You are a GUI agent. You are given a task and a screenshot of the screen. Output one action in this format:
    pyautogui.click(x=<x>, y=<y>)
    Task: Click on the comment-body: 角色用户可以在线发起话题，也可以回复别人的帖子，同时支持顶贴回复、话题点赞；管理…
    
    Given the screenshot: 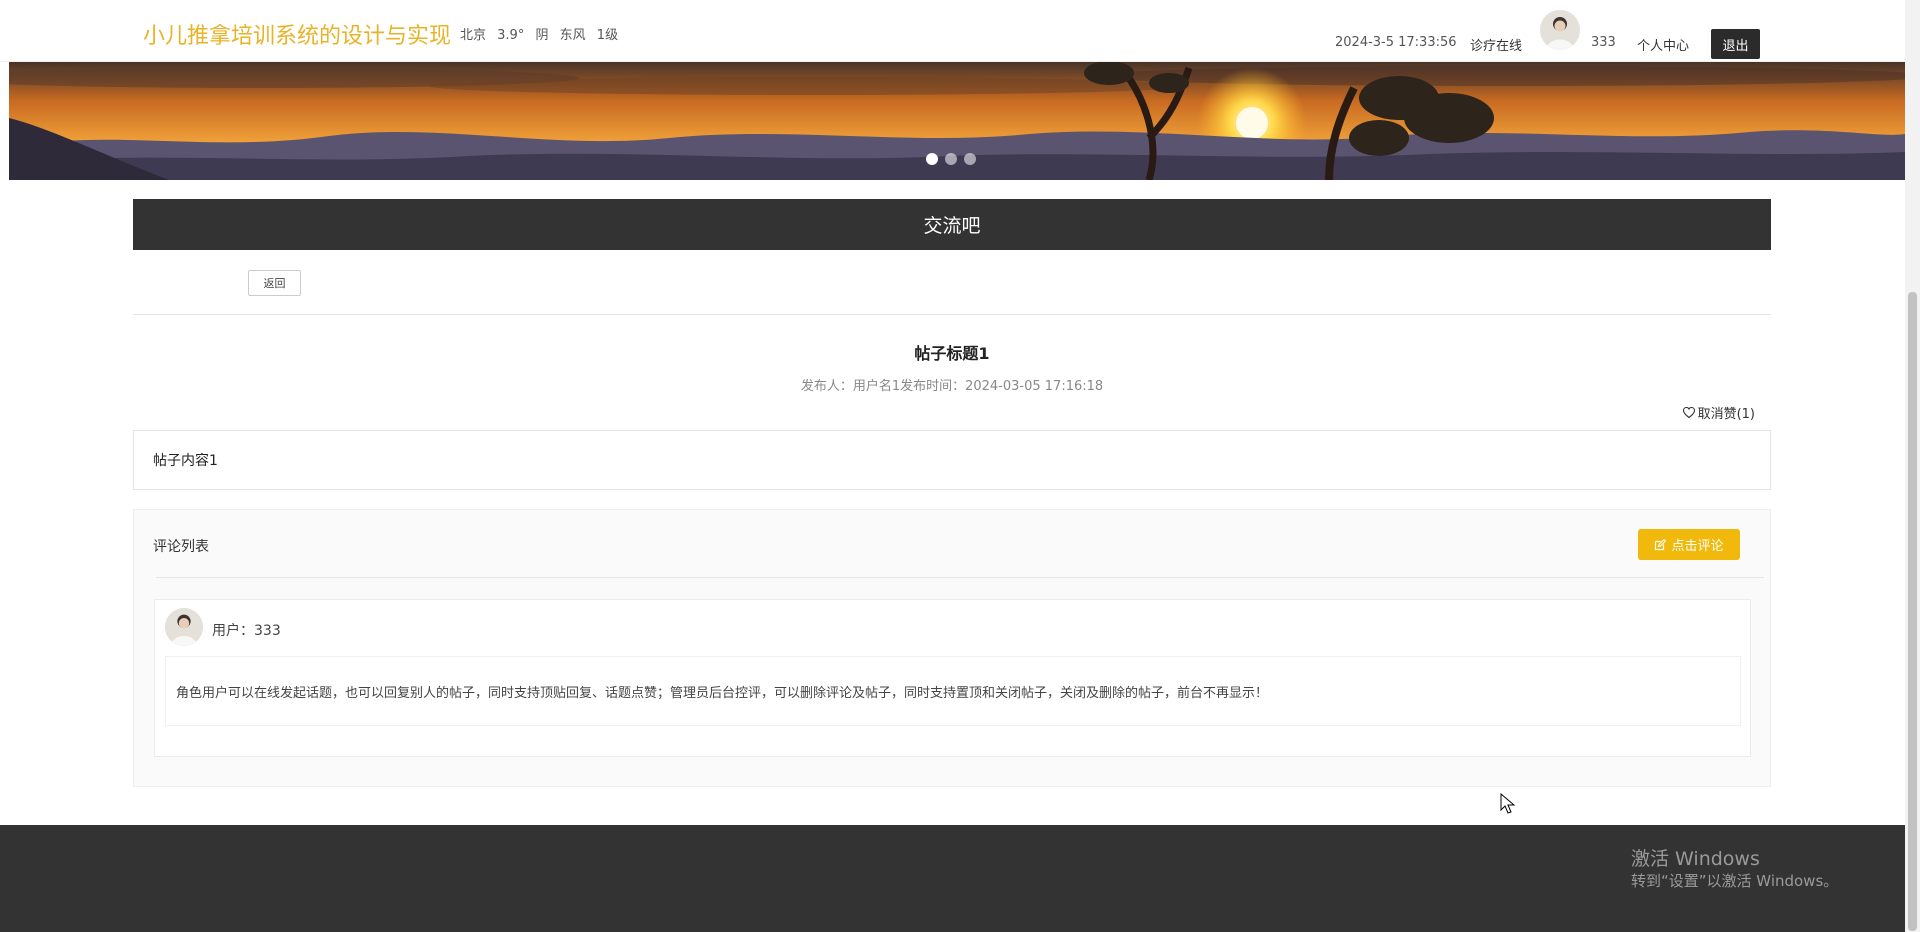 What is the action you would take?
    pyautogui.click(x=953, y=691)
    